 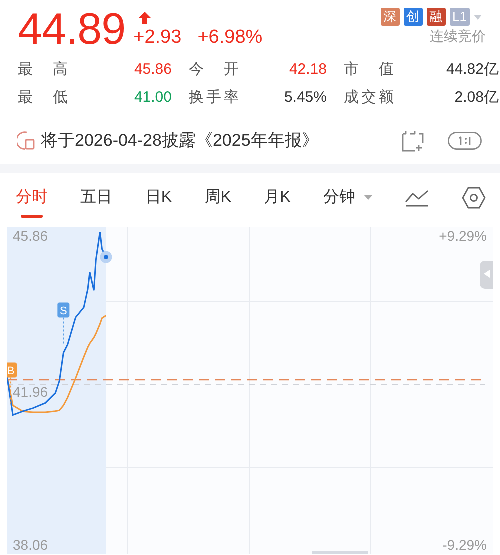 What do you see at coordinates (486, 274) in the screenshot?
I see `collapse-handle` at bounding box center [486, 274].